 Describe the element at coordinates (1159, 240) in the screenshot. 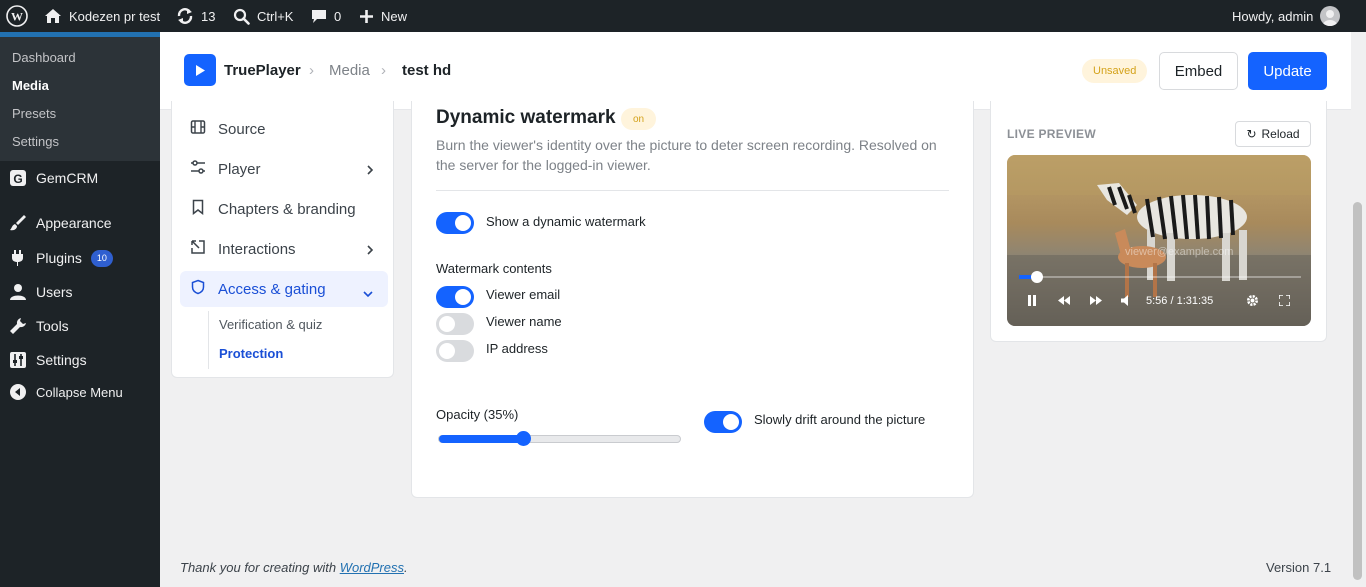

I see `video-player: viewer@example.com 5:56 / 1:31:35` at that location.